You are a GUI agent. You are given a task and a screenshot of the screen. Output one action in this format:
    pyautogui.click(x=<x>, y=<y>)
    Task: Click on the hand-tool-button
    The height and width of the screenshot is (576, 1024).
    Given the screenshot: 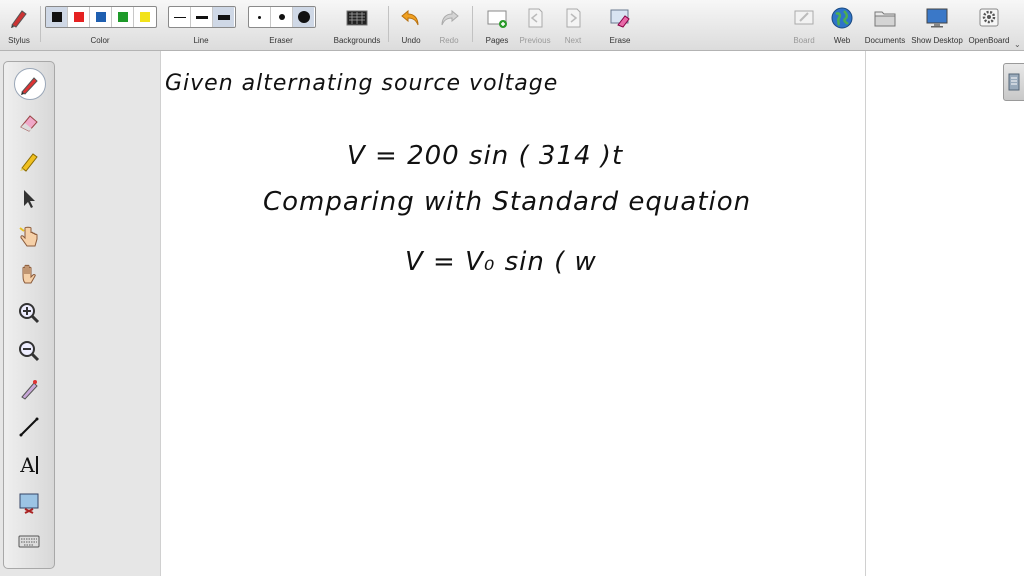 What is the action you would take?
    pyautogui.click(x=29, y=275)
    